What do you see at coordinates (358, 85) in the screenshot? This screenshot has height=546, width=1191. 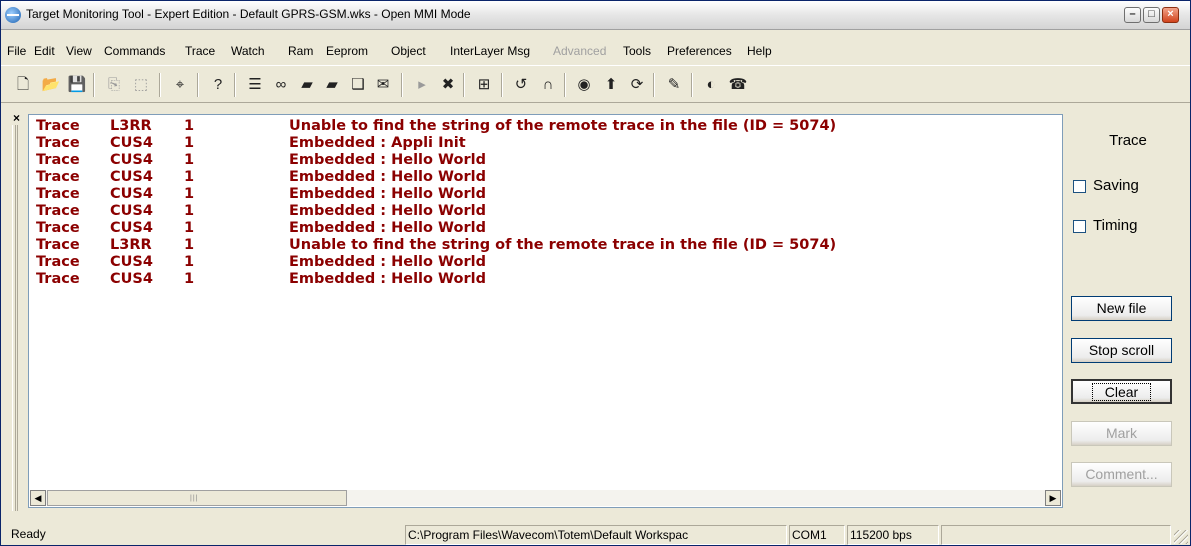 I see `gift-icon: ❑` at bounding box center [358, 85].